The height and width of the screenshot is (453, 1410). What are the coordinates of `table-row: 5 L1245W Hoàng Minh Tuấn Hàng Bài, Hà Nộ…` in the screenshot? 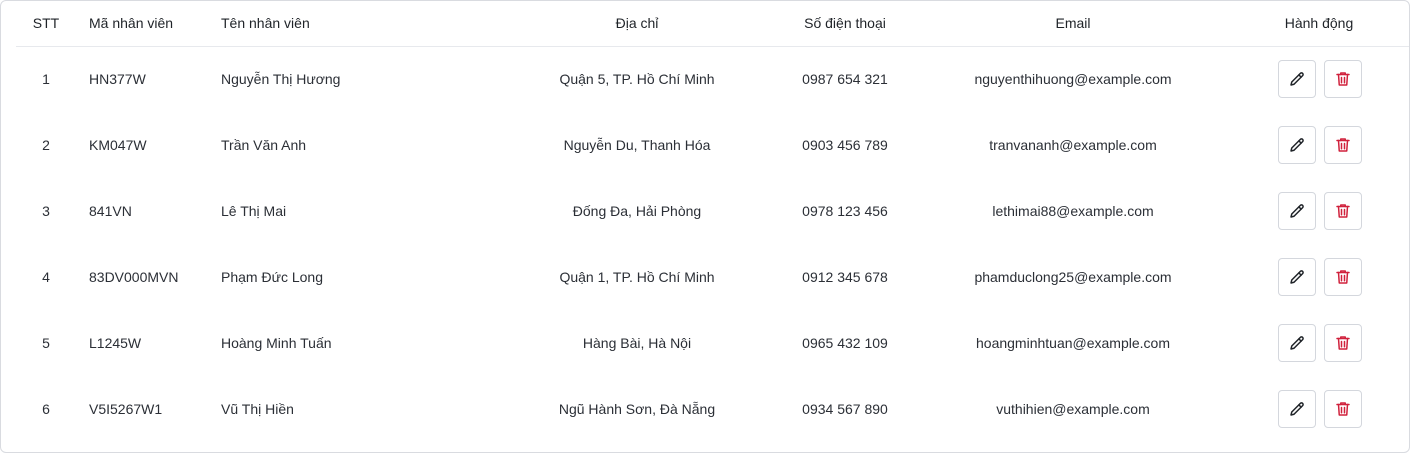 It's located at (712, 343).